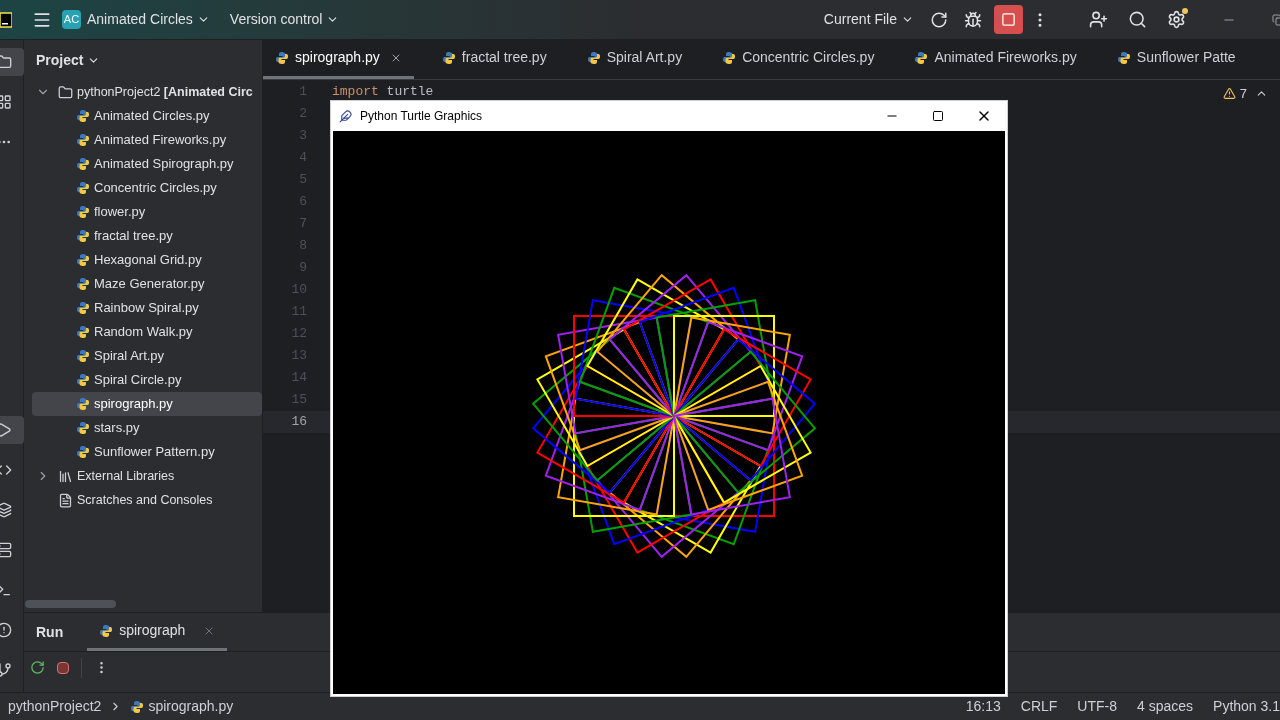  What do you see at coordinates (62, 60) in the screenshot?
I see `panel-title: Project` at bounding box center [62, 60].